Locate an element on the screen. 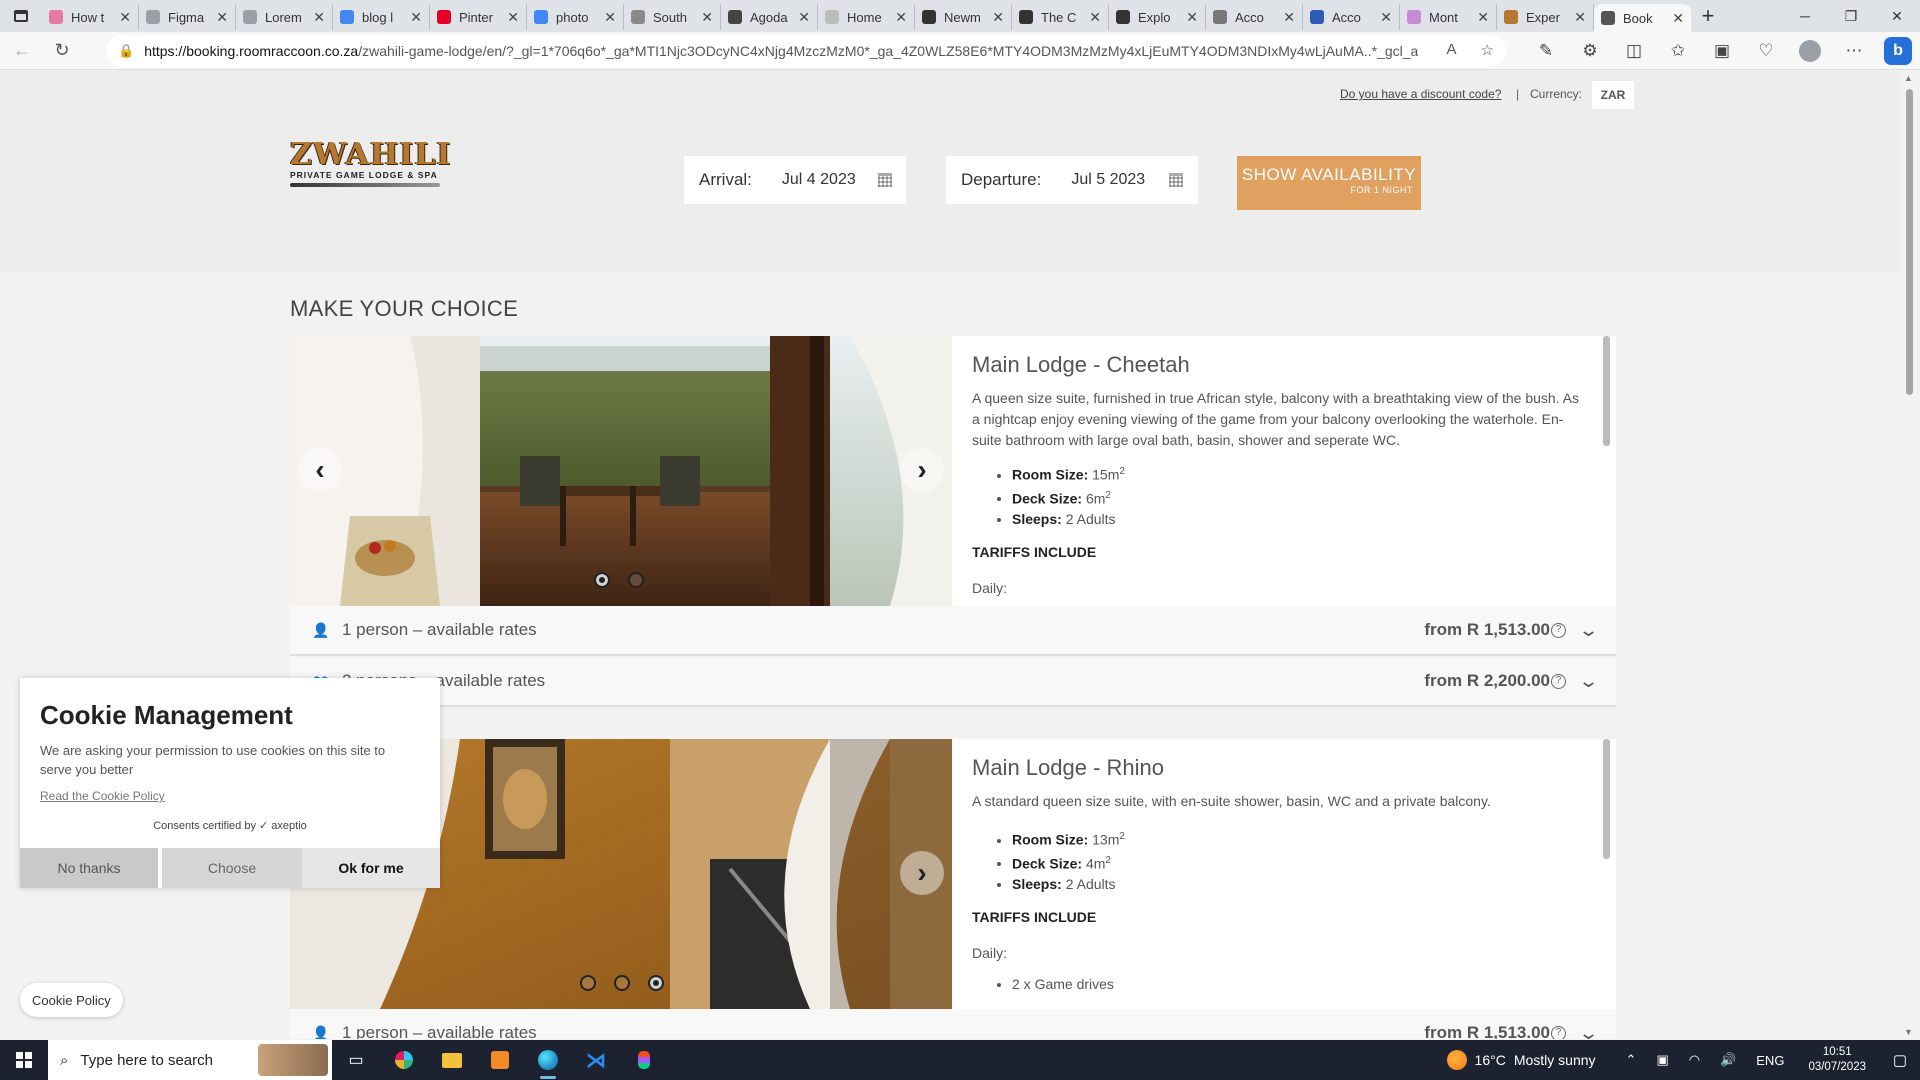  browser-tab: Lorem ✕ is located at coordinates (284, 17).